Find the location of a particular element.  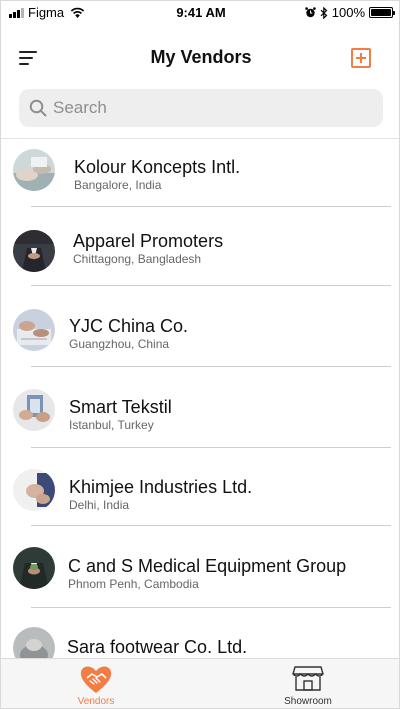

page-title: My Vendors is located at coordinates (201, 57).